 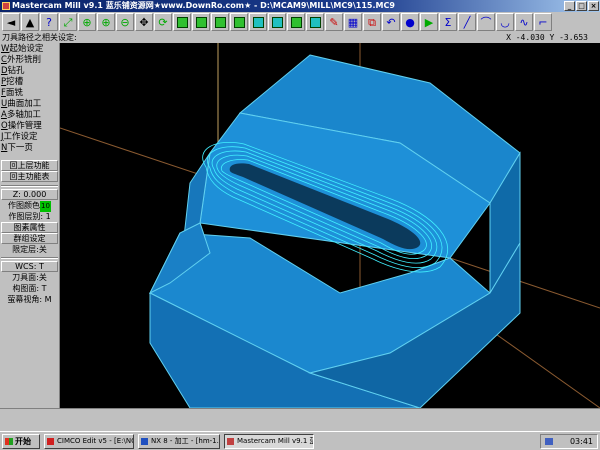 What do you see at coordinates (29, 49) in the screenshot?
I see `menu-item-job-setup: W起始设定` at bounding box center [29, 49].